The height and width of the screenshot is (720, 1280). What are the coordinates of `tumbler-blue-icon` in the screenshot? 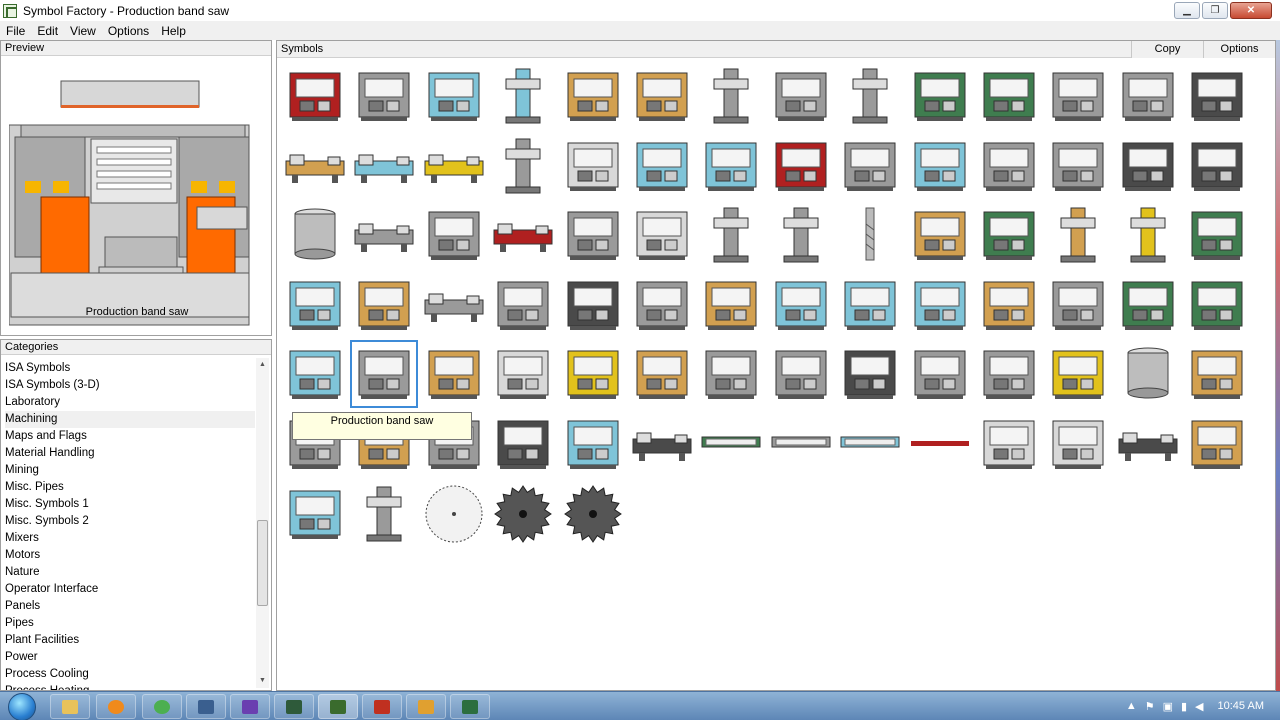 It's located at (315, 305).